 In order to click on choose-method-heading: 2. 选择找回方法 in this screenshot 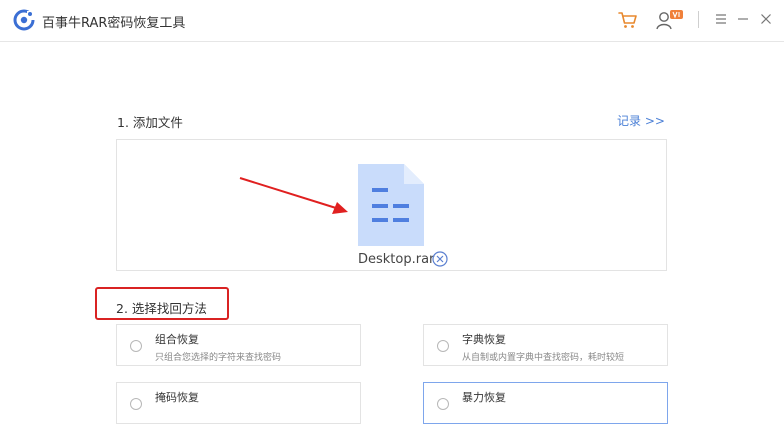, I will do `click(161, 308)`.